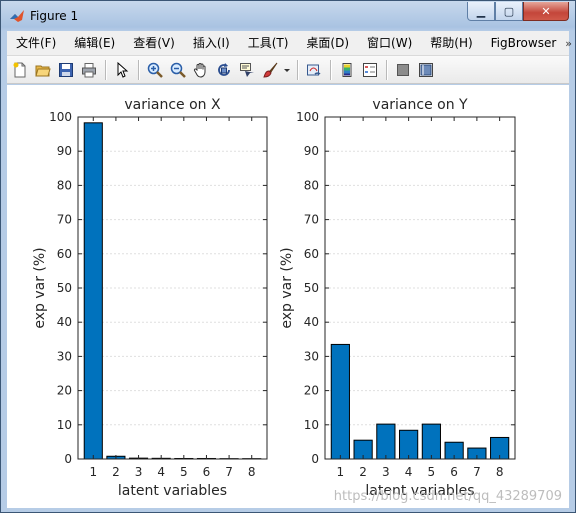 The image size is (576, 513). Describe the element at coordinates (403, 70) in the screenshot. I see `hide-plot-tools-button` at that location.